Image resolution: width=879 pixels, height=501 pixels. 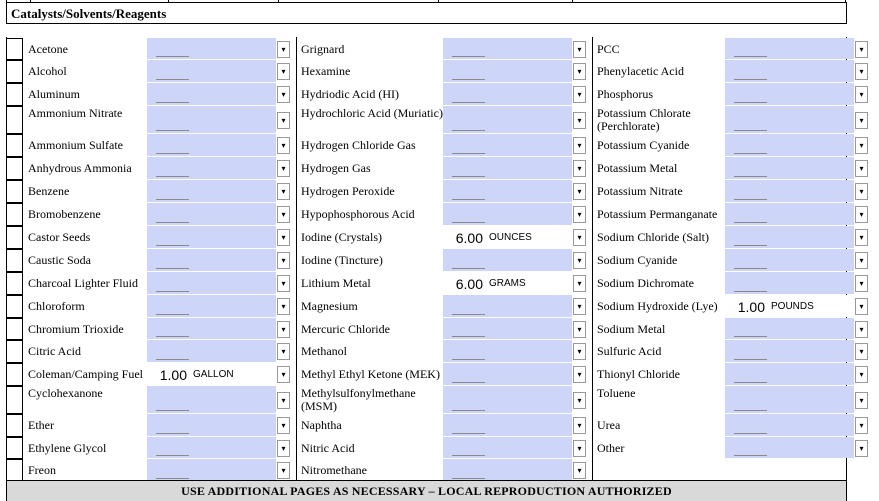 What do you see at coordinates (810, 306) in the screenshot?
I see `unit-select: POUNDS` at bounding box center [810, 306].